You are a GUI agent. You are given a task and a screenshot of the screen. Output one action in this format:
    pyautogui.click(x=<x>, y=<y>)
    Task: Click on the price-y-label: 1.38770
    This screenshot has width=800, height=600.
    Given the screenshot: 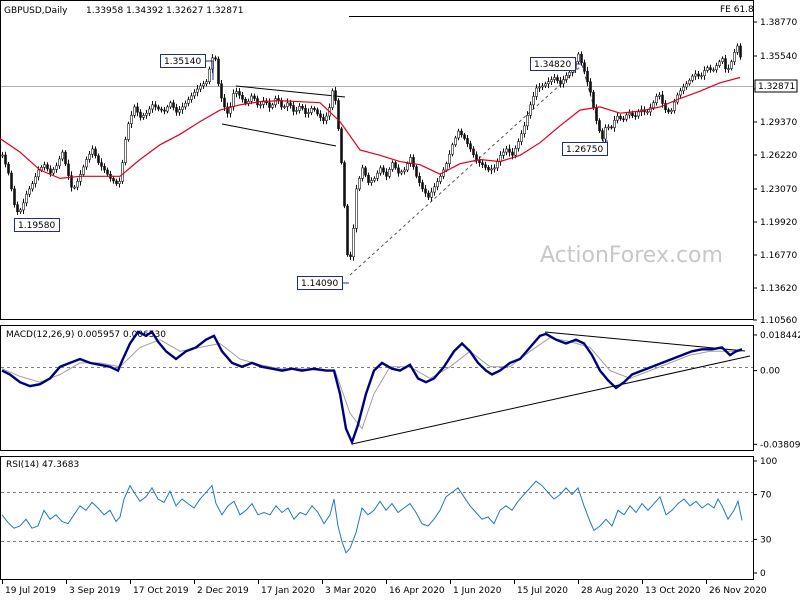 What is the action you would take?
    pyautogui.click(x=778, y=23)
    